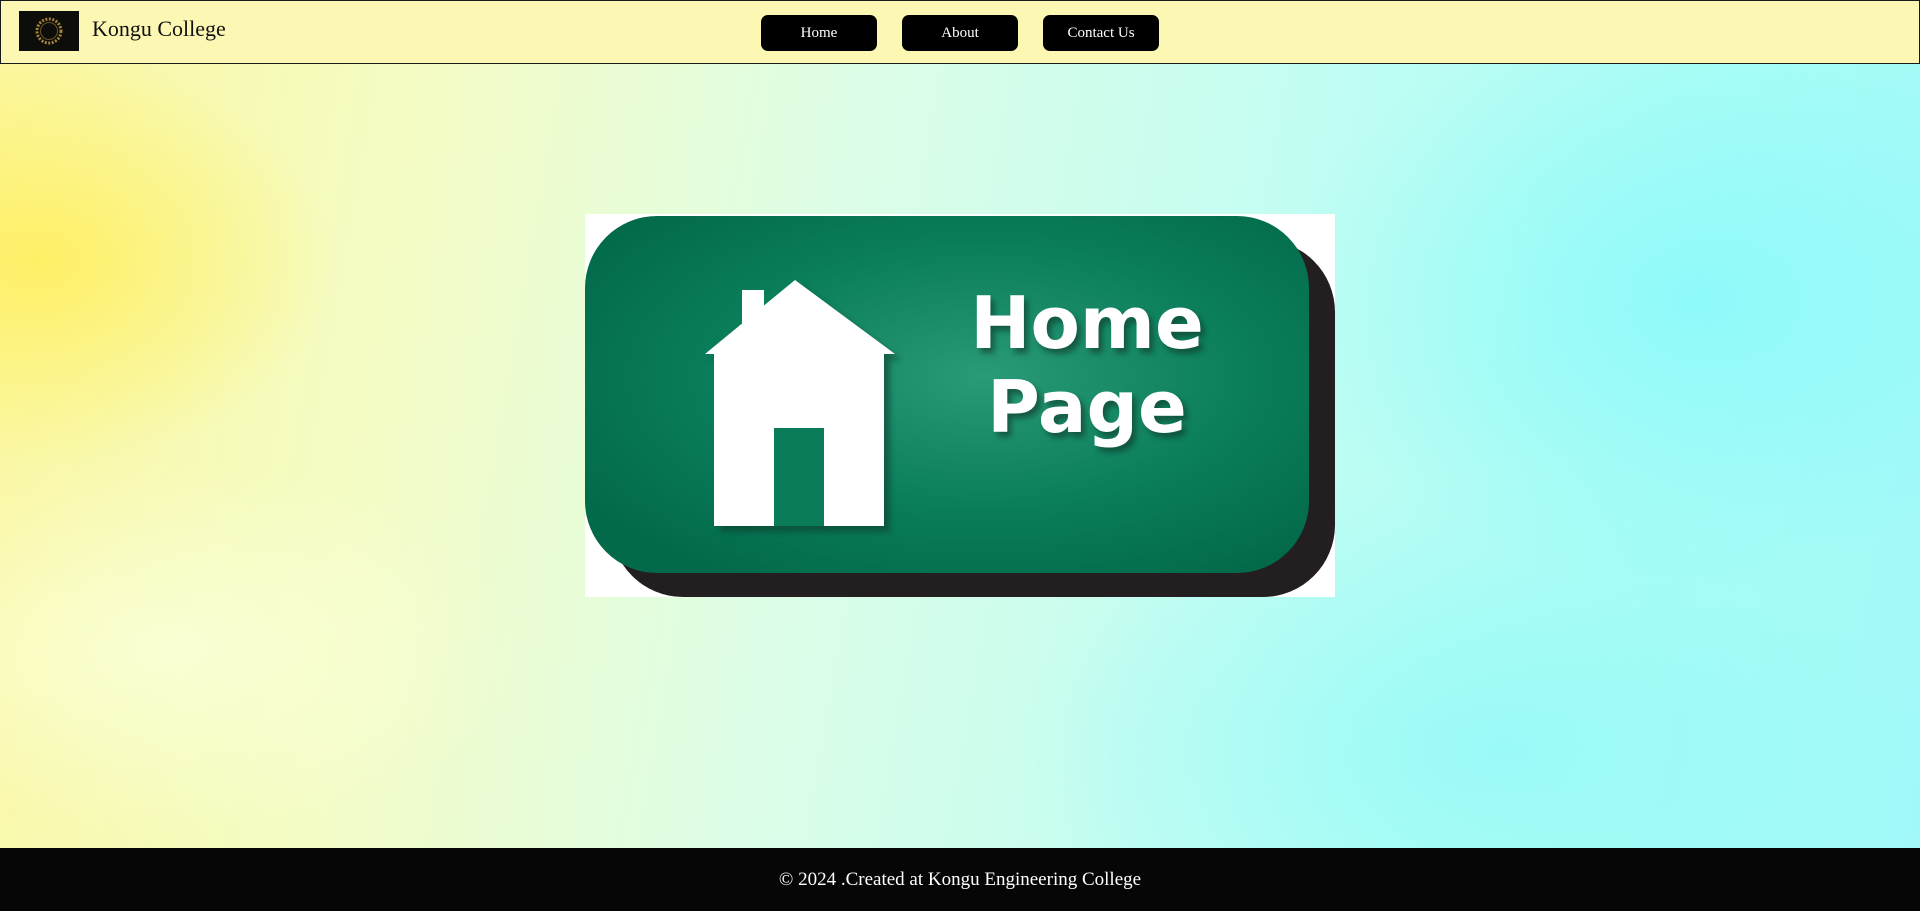 The height and width of the screenshot is (911, 1920). What do you see at coordinates (1087, 323) in the screenshot?
I see `home-text: Home` at bounding box center [1087, 323].